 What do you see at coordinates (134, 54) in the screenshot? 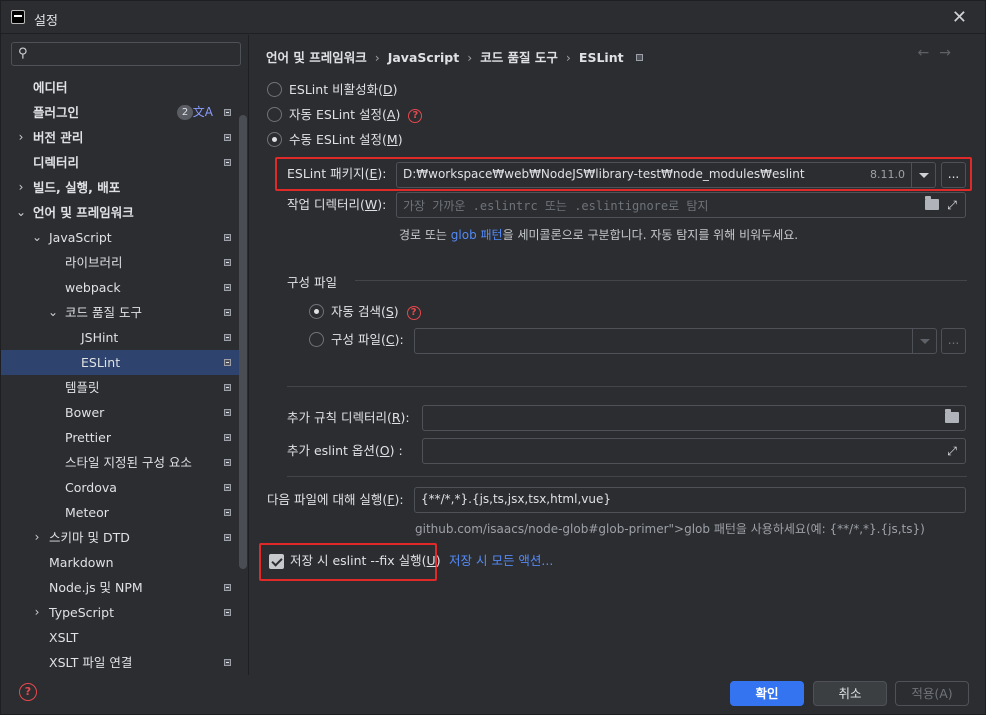
I see `search-input` at bounding box center [134, 54].